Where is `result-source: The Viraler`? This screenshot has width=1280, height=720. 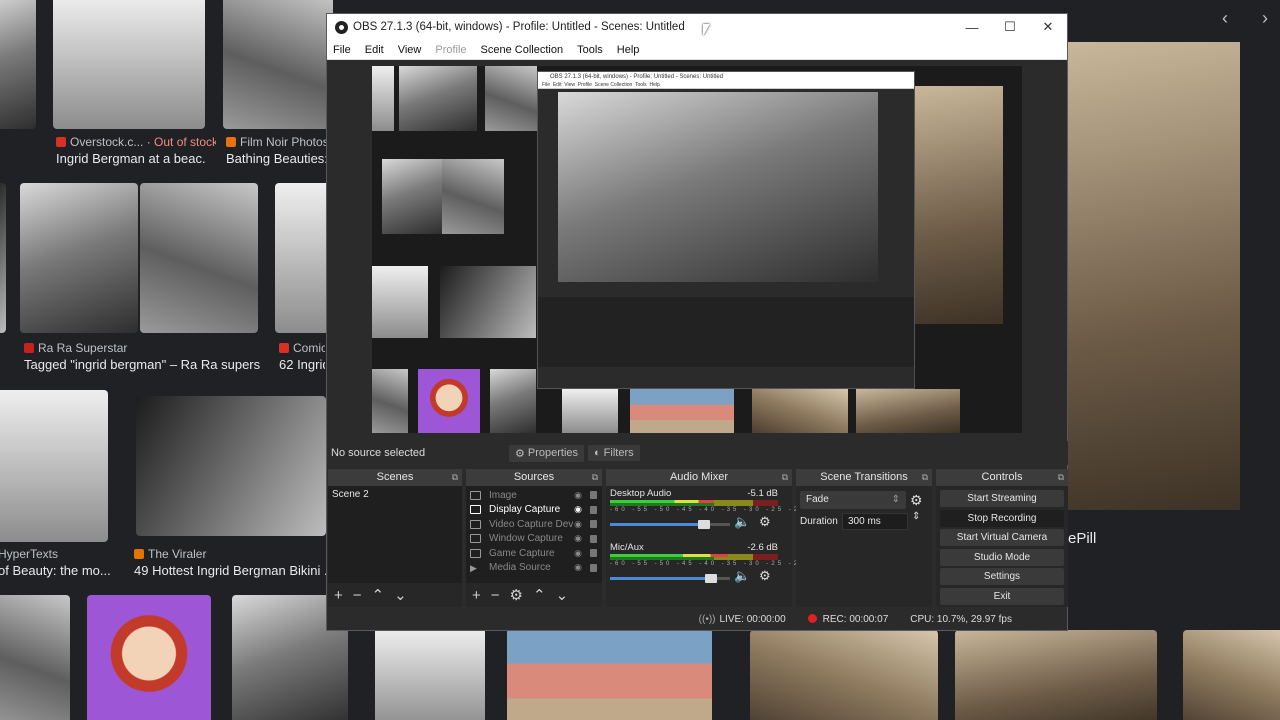
result-source: The Viraler is located at coordinates (224, 554).